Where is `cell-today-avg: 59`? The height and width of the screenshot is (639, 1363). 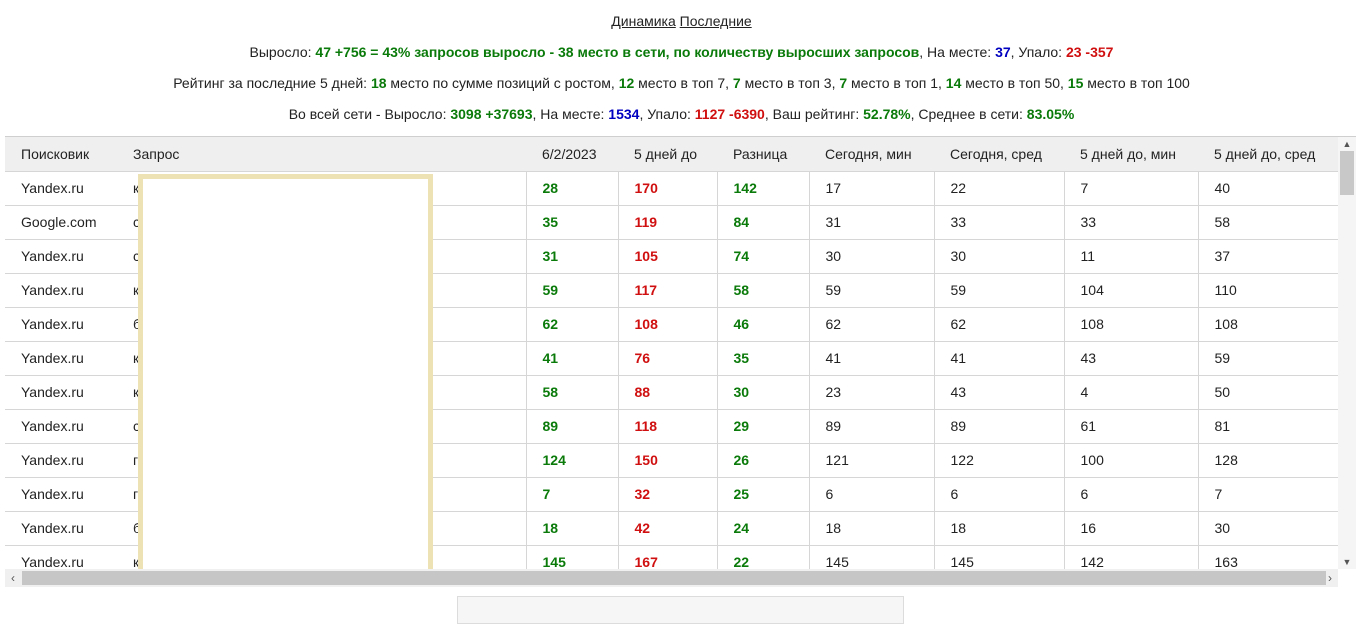 cell-today-avg: 59 is located at coordinates (999, 290).